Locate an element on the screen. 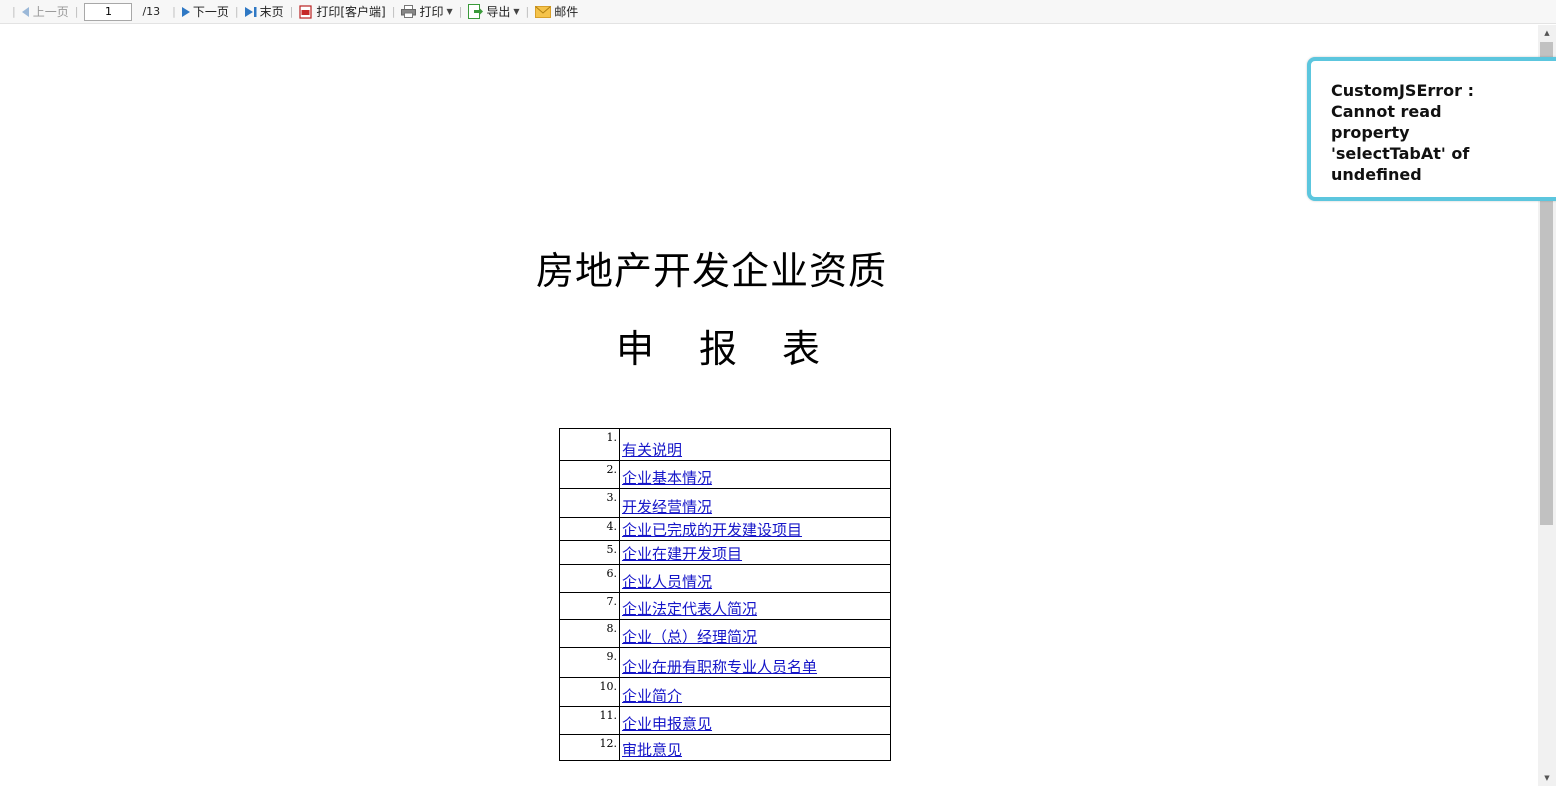 This screenshot has width=1556, height=786. toc-link: 审批意见 is located at coordinates (652, 750).